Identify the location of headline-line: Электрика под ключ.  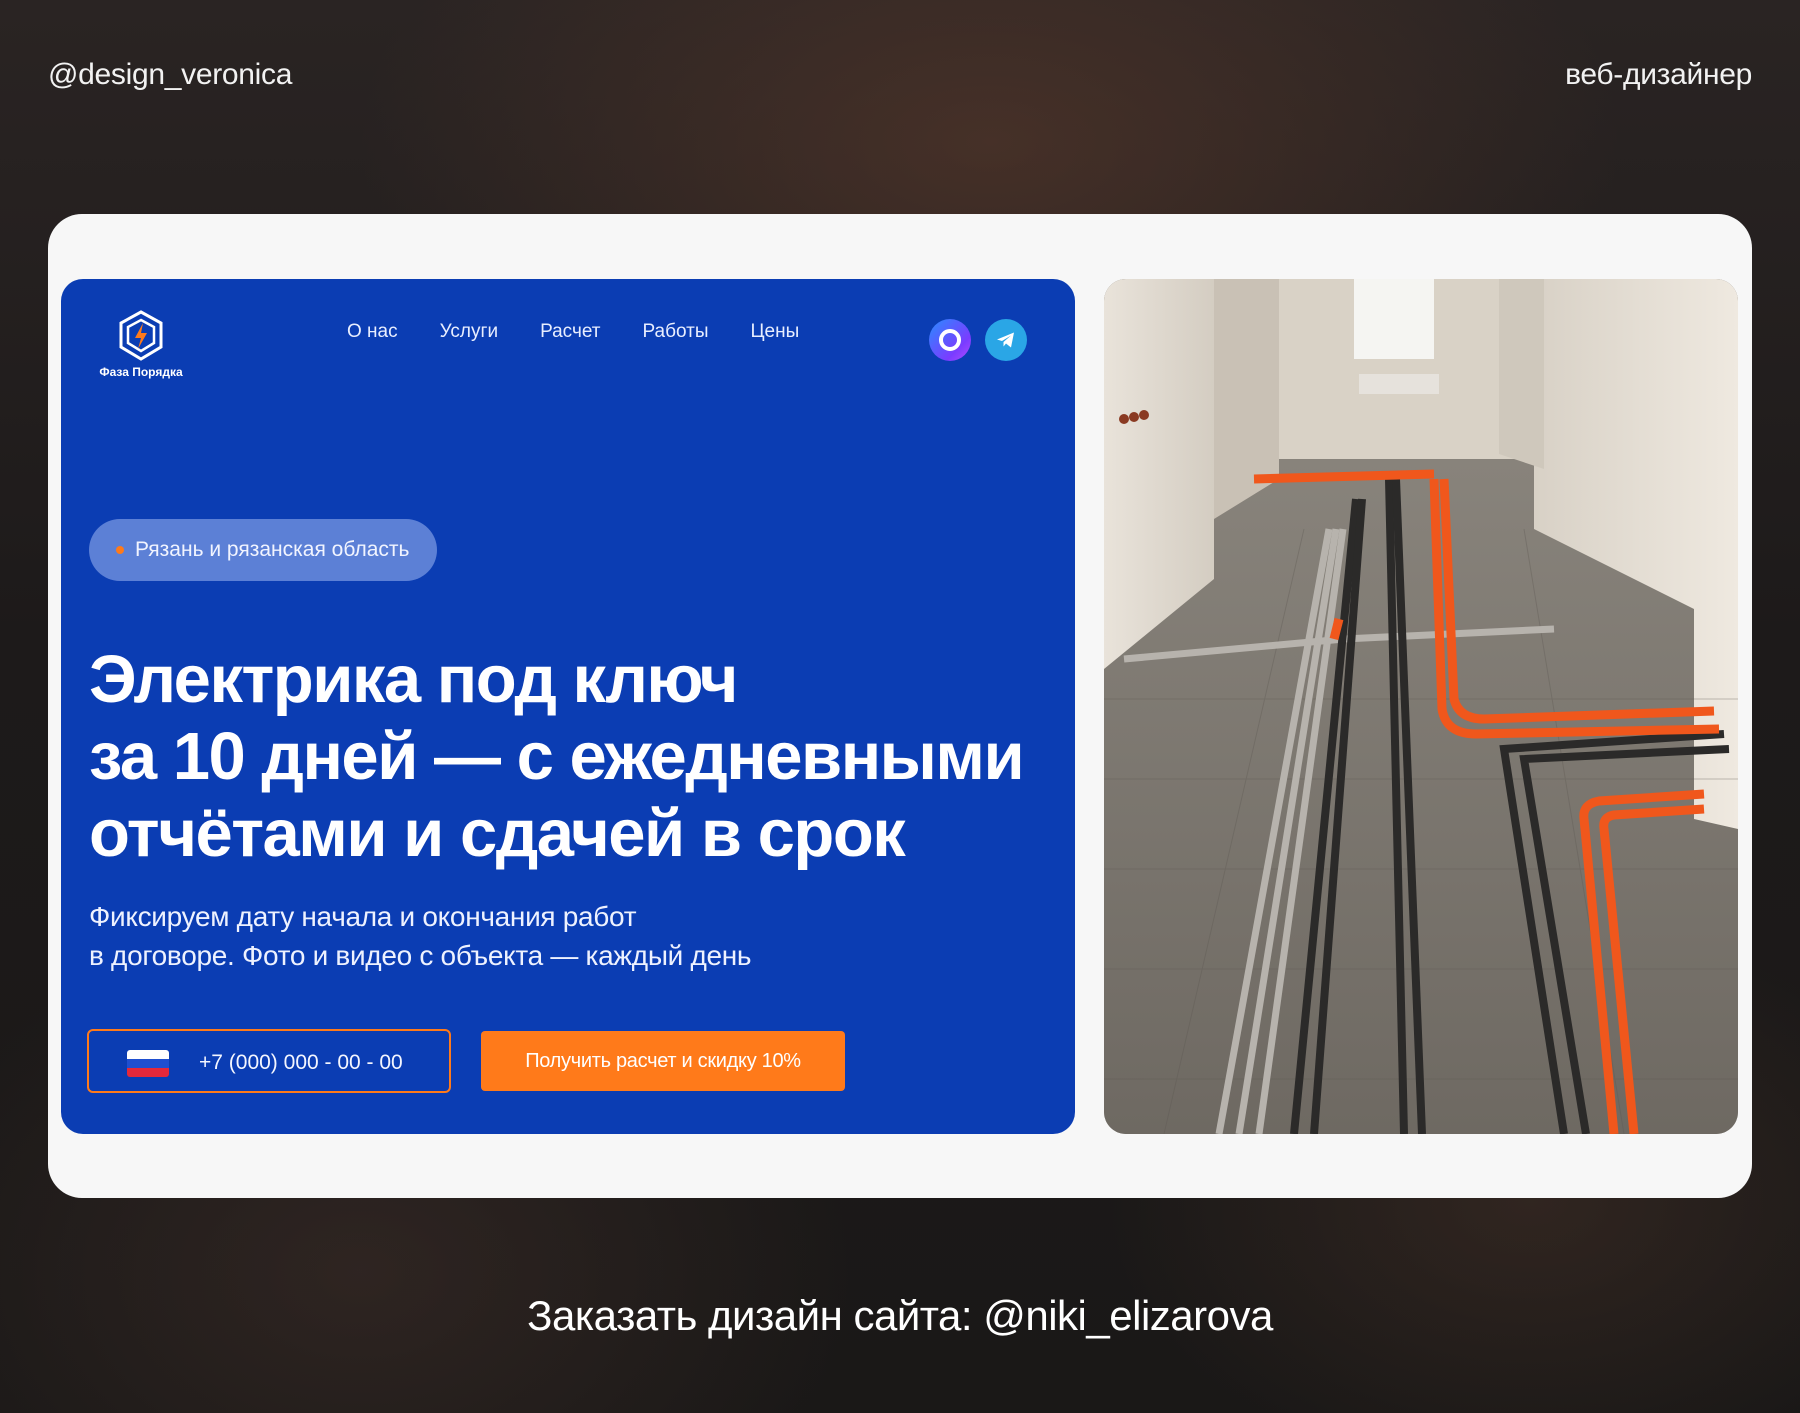
(413, 679).